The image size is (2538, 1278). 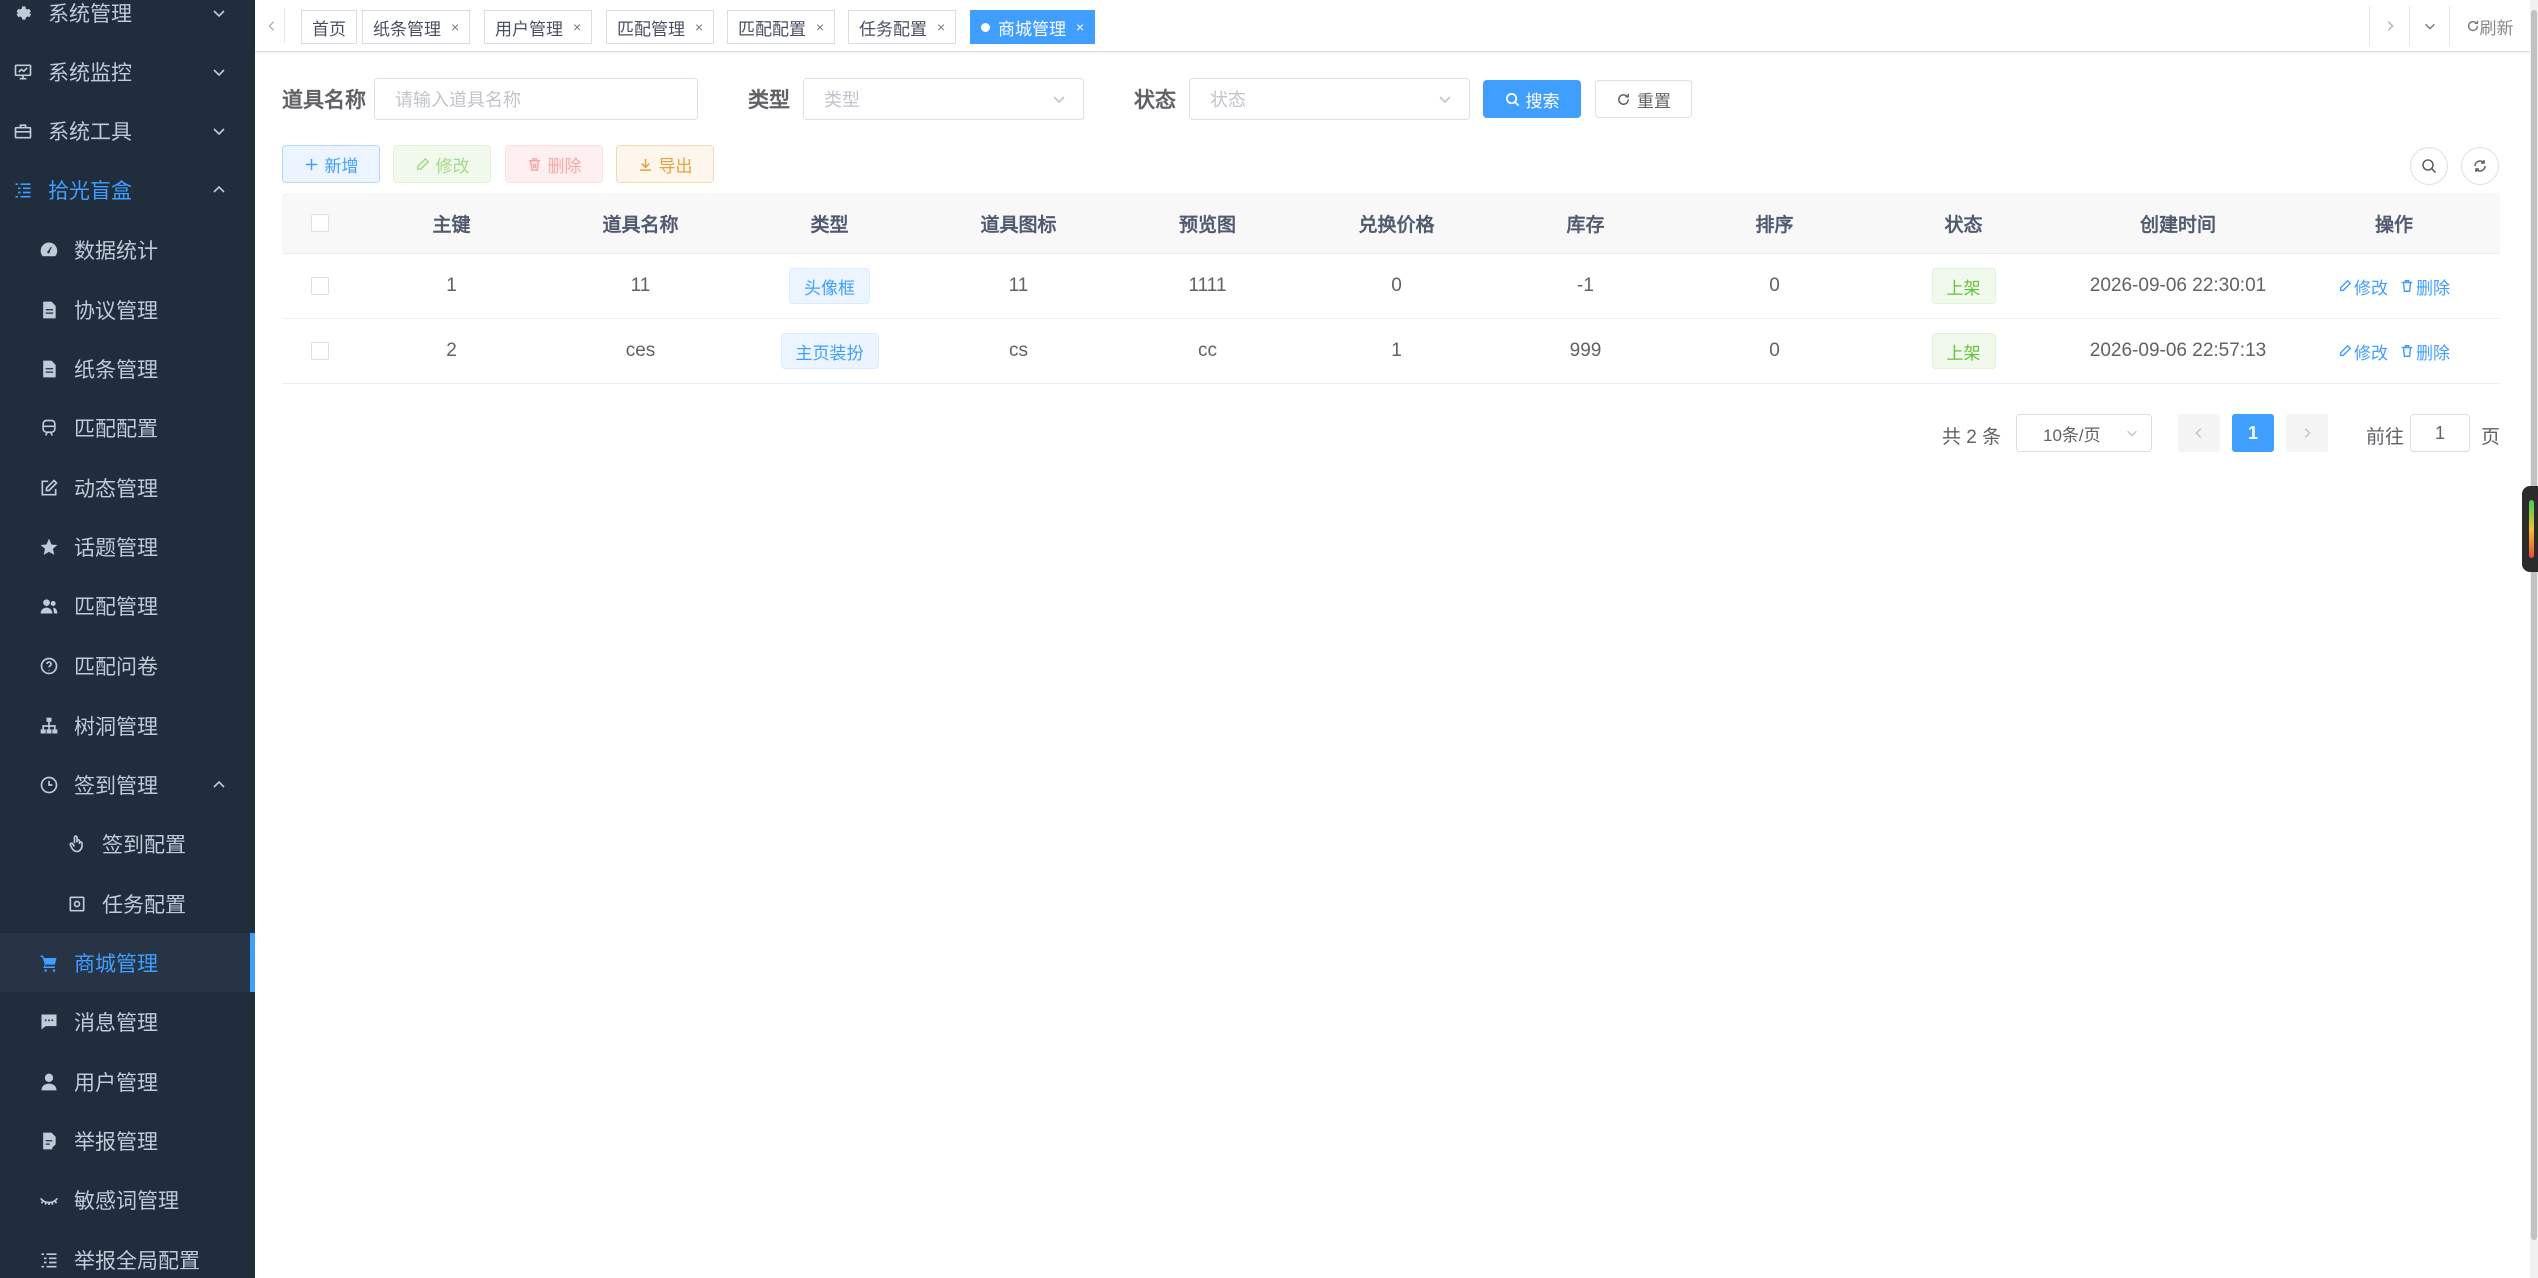 What do you see at coordinates (331, 164) in the screenshot?
I see `add-button: 新增` at bounding box center [331, 164].